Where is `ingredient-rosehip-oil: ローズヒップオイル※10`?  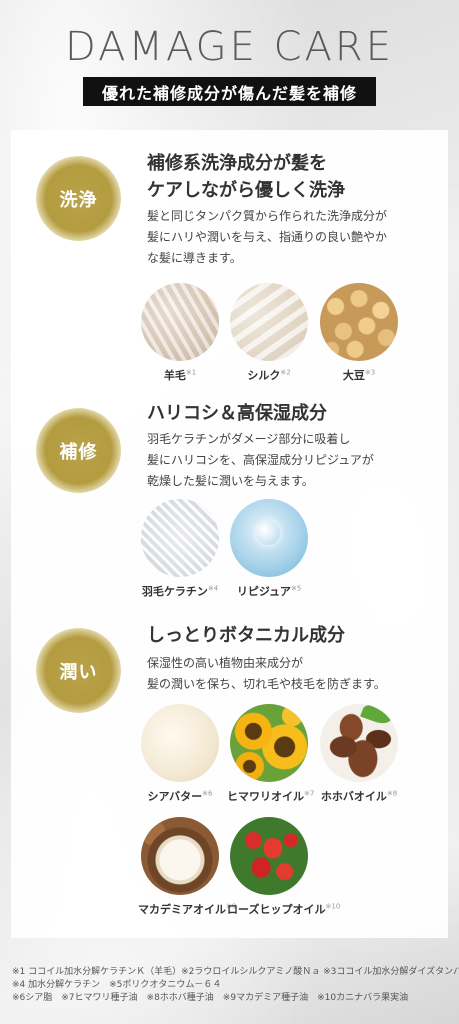 ingredient-rosehip-oil: ローズヒップオイル※10 is located at coordinates (283, 867).